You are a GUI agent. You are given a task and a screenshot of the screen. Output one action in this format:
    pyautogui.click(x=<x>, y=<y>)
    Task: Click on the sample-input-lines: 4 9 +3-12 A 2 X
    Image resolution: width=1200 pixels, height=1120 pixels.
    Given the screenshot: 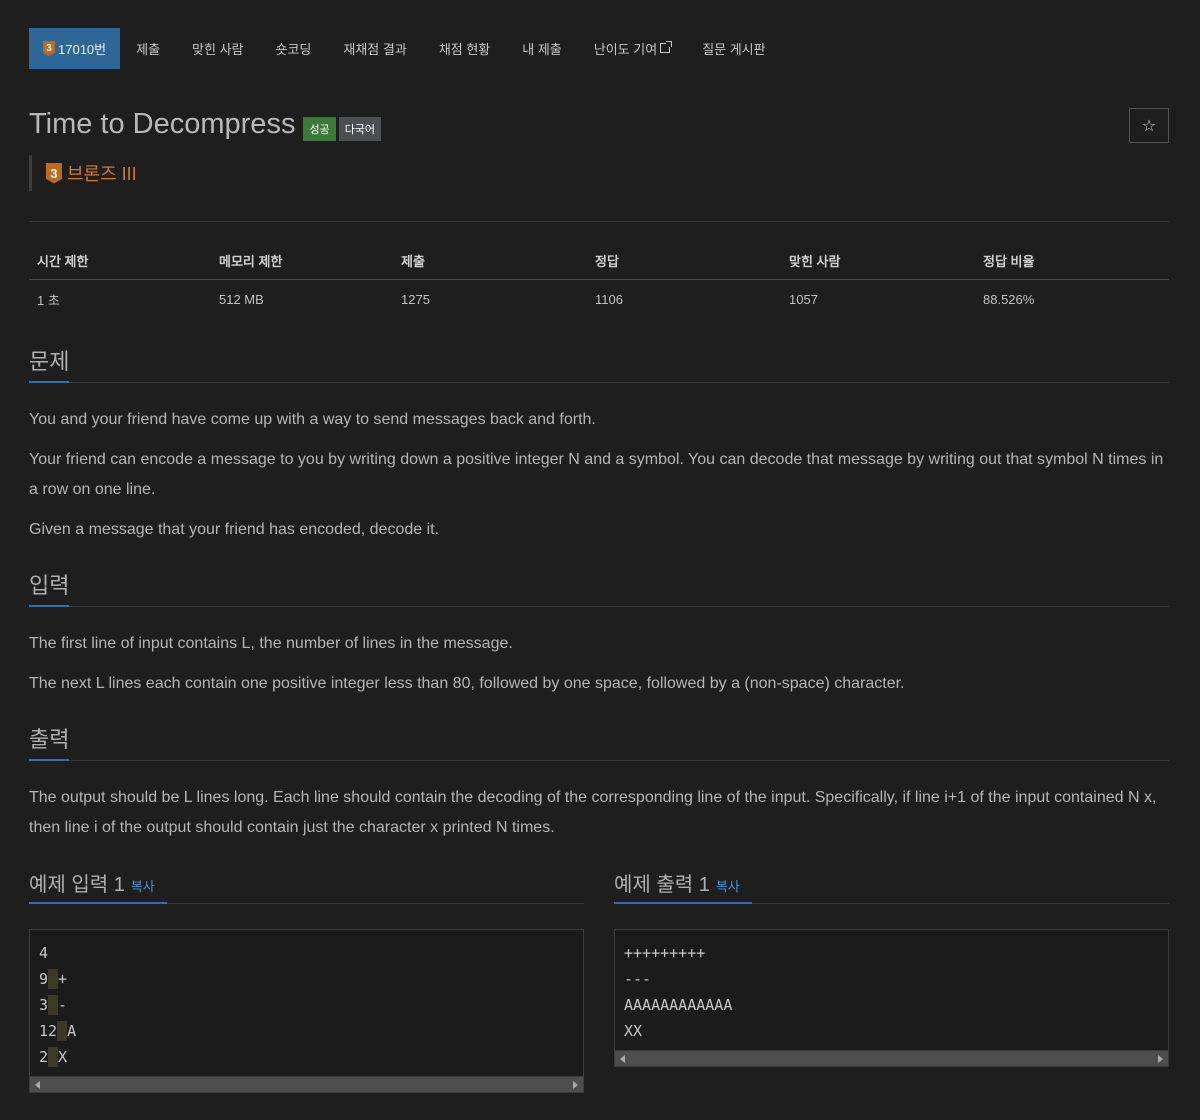 What is the action you would take?
    pyautogui.click(x=306, y=1003)
    